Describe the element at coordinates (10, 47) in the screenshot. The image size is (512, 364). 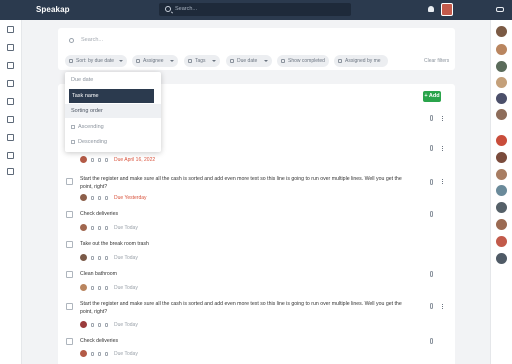
I see `chat-bubble-icon` at that location.